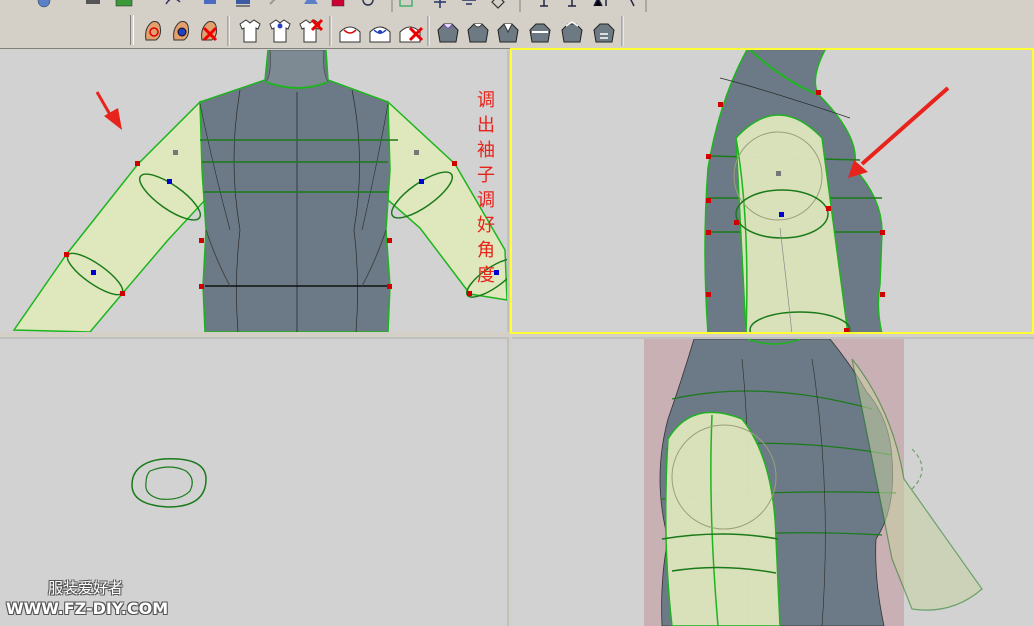 The image size is (1034, 626). Describe the element at coordinates (173, 2) in the screenshot. I see `undo-icon` at that location.